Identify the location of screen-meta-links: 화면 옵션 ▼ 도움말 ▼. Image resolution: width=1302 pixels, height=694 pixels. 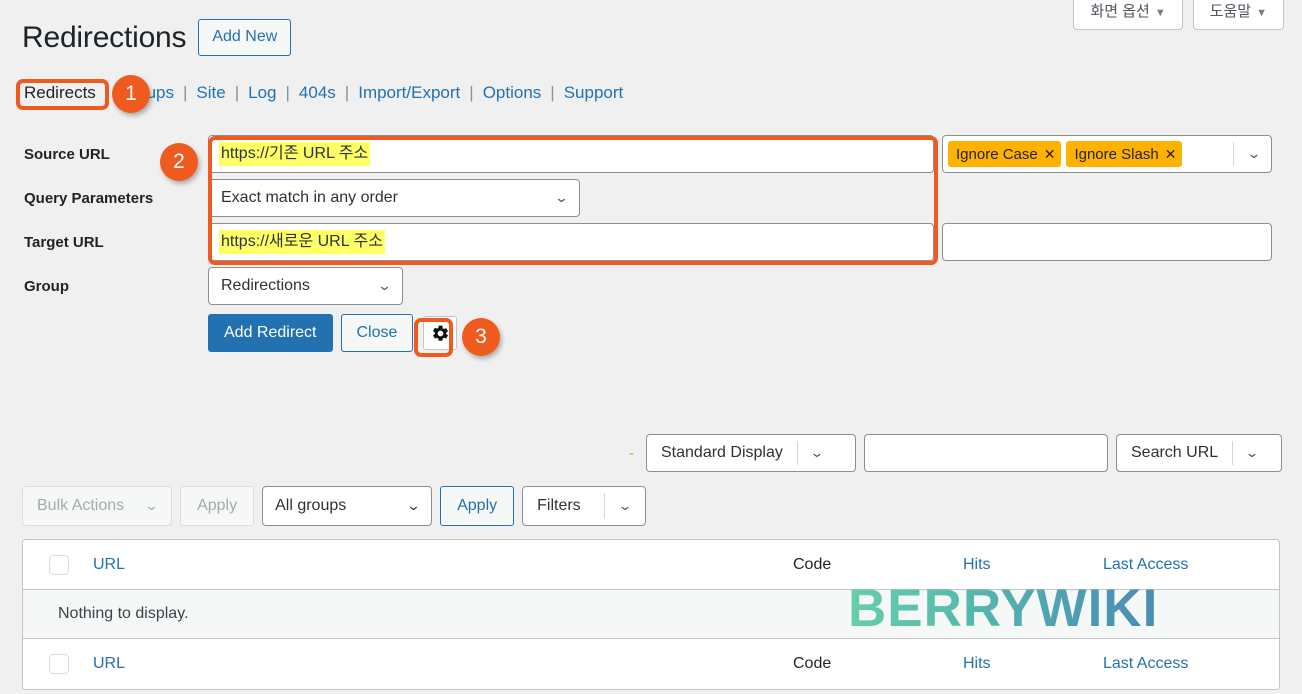
(1178, 15).